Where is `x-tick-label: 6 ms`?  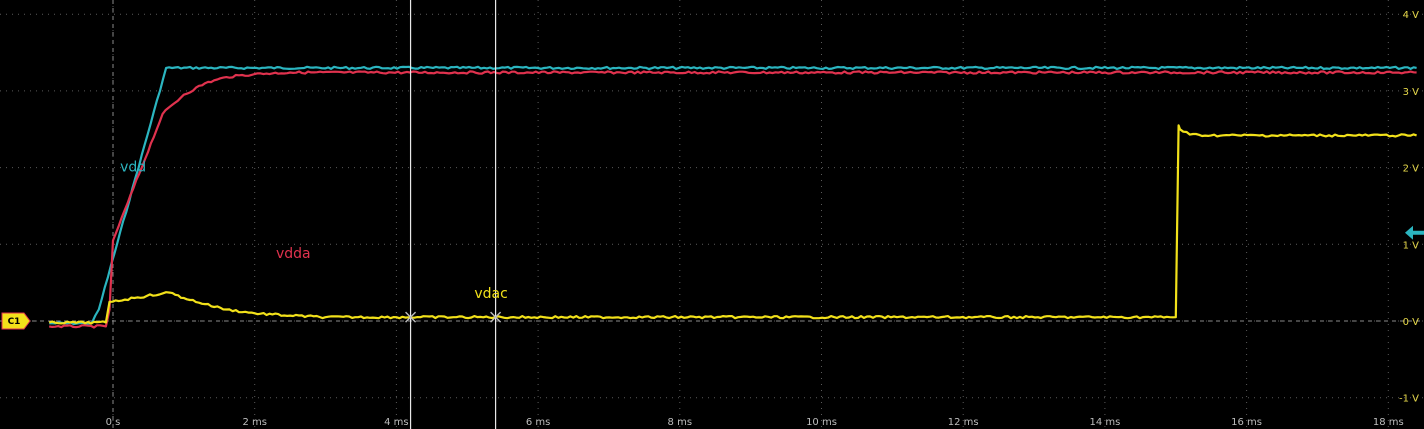
x-tick-label: 6 ms is located at coordinates (538, 422).